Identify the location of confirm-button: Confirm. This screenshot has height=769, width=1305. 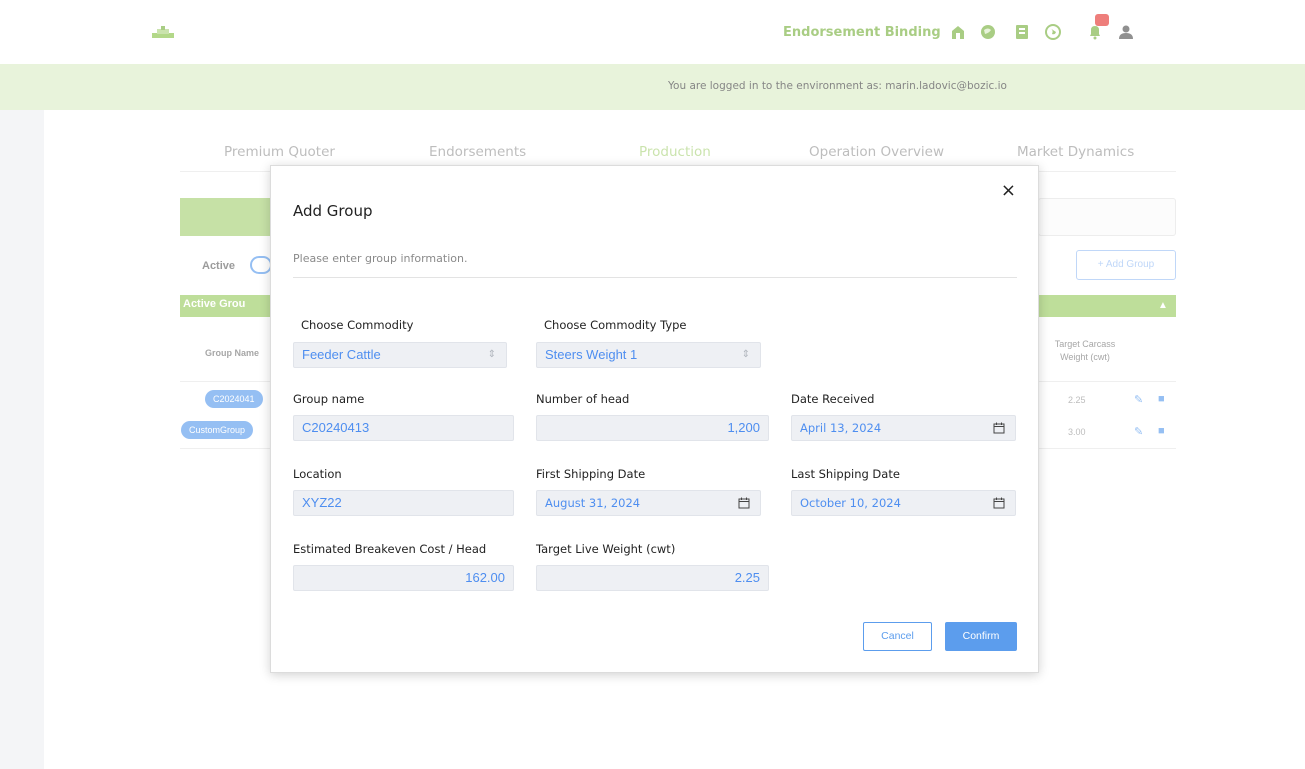
(981, 636).